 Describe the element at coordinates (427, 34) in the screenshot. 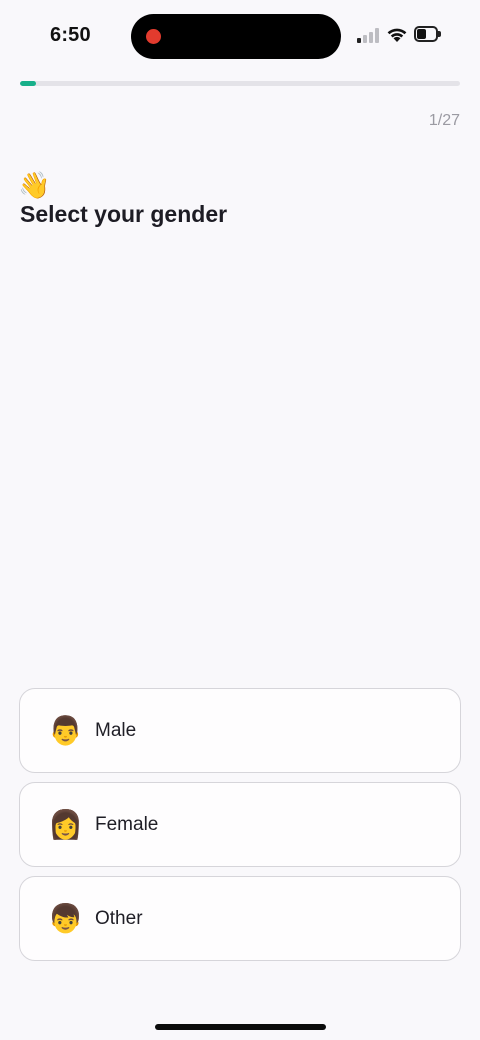

I see `battery-icon` at that location.